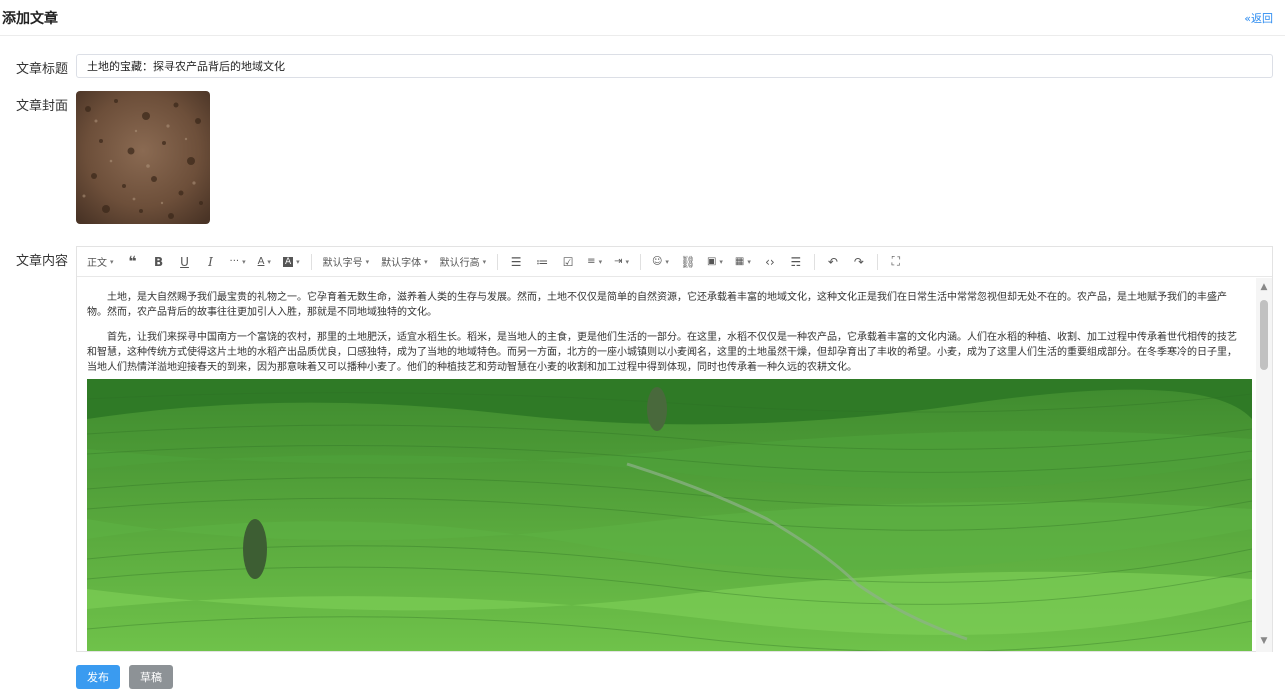 This screenshot has height=693, width=1285. Describe the element at coordinates (133, 262) in the screenshot. I see `quote-icon: ❝` at that location.